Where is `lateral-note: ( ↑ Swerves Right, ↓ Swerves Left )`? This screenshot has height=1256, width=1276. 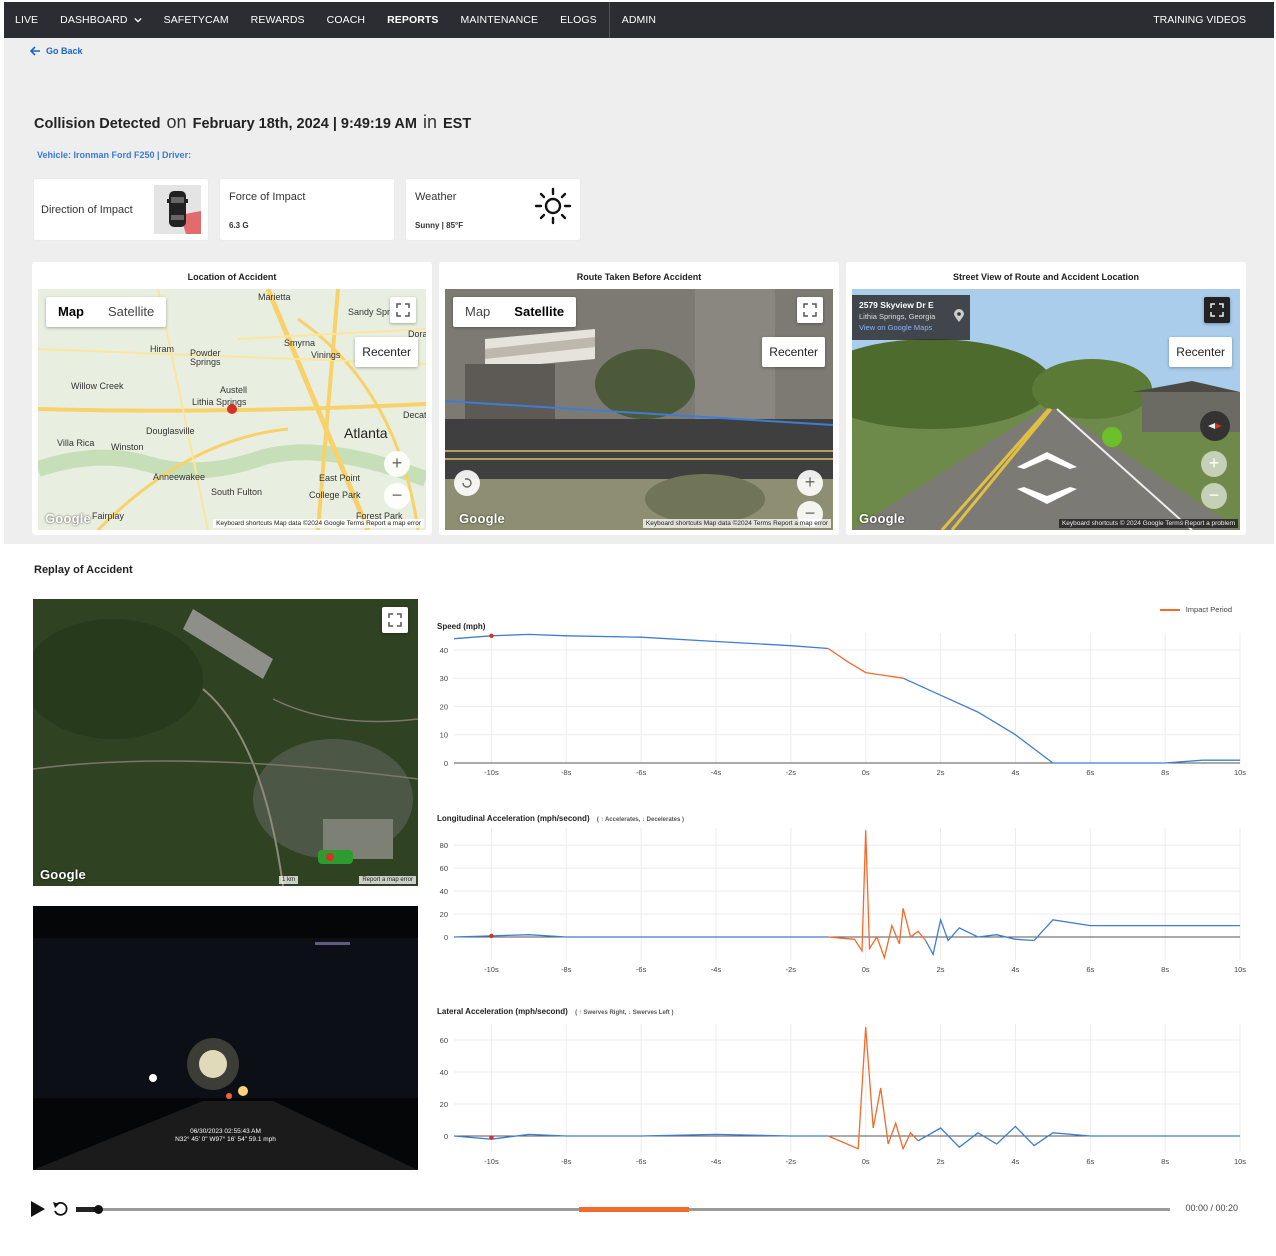 lateral-note: ( ↑ Swerves Right, ↓ Swerves Left ) is located at coordinates (624, 1013).